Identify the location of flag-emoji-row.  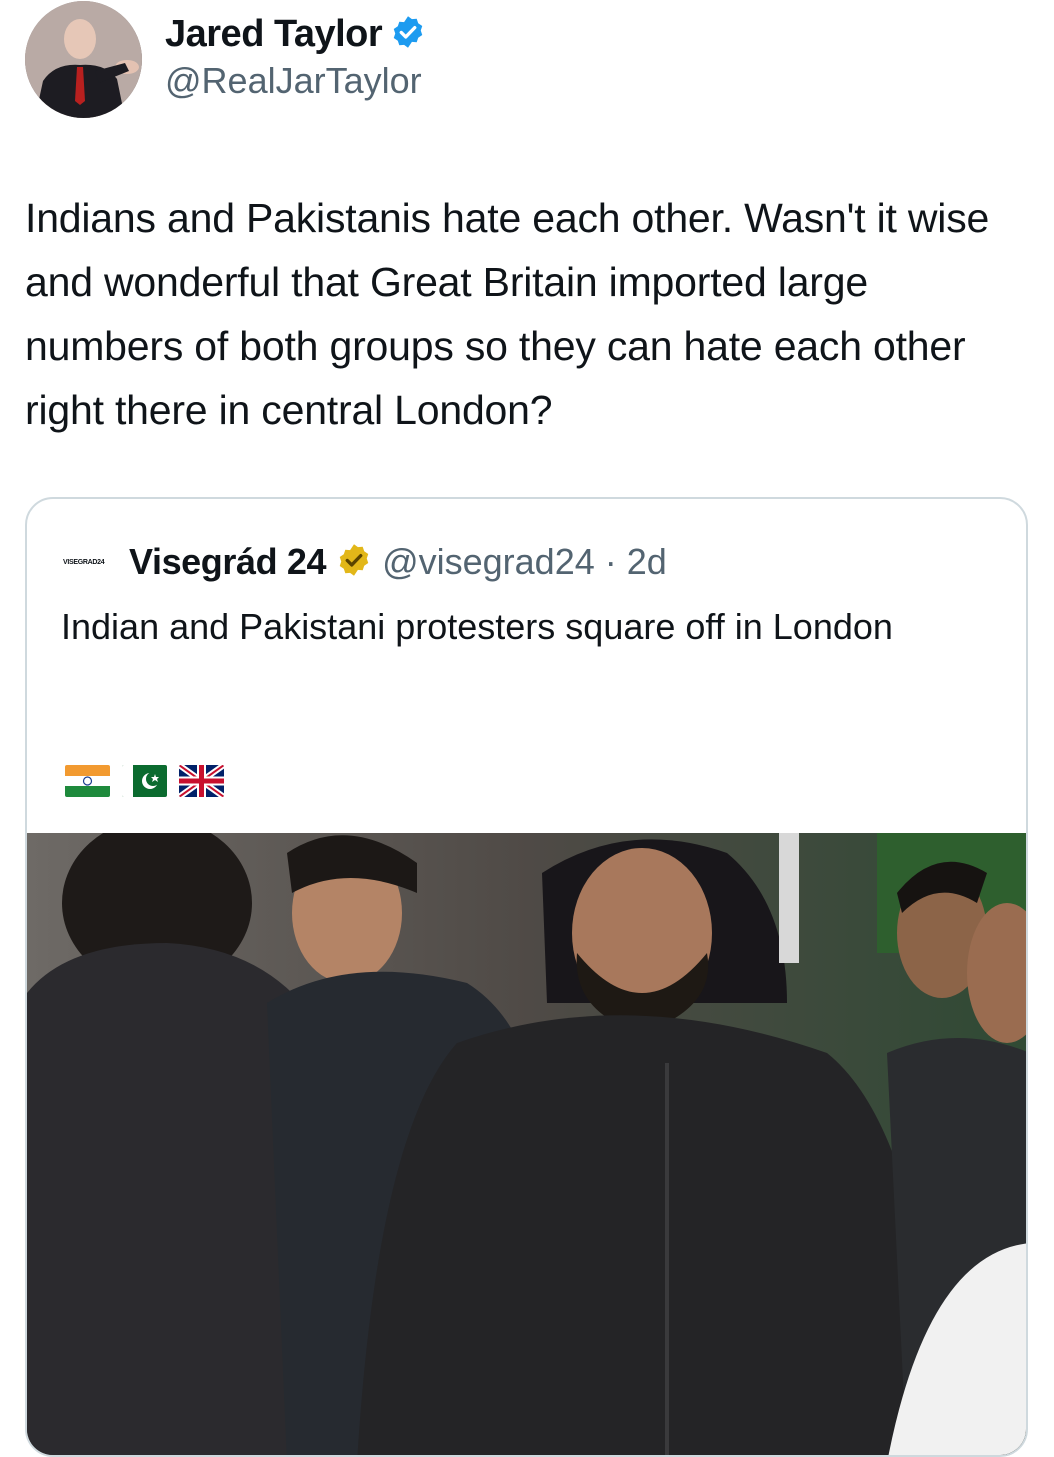
(144, 781).